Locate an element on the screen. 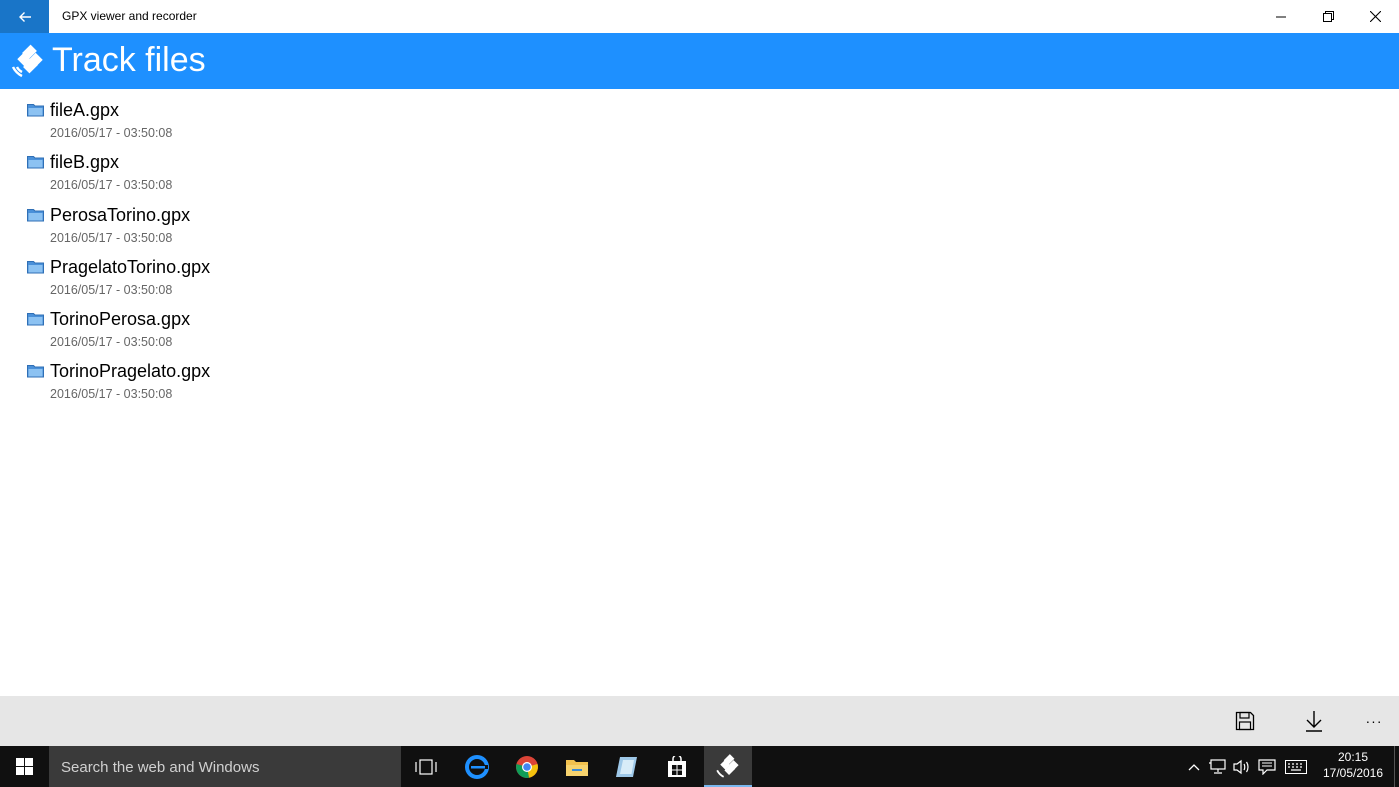 The image size is (1399, 787). close-icon is located at coordinates (1375, 16).